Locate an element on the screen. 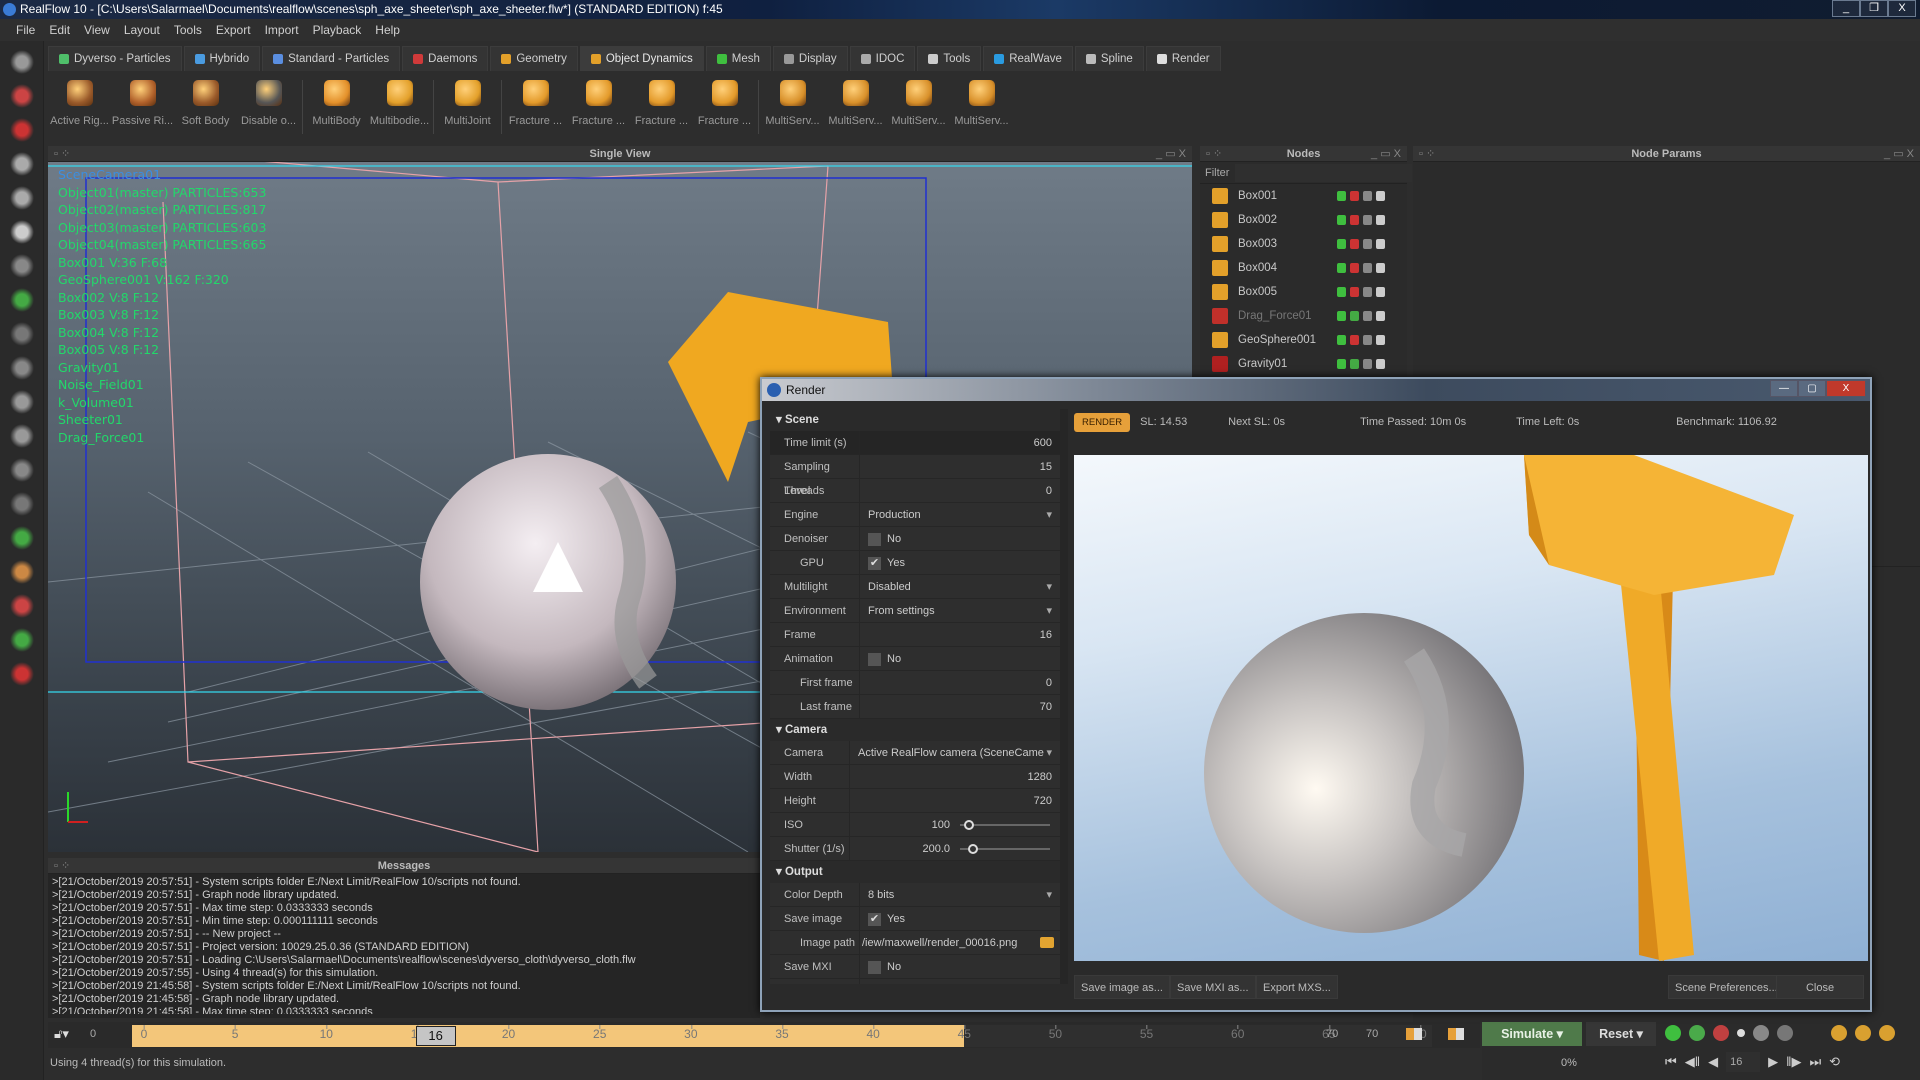  mxi-path-field: view/maxwell/render_00016.mxi is located at coordinates (960, 981).